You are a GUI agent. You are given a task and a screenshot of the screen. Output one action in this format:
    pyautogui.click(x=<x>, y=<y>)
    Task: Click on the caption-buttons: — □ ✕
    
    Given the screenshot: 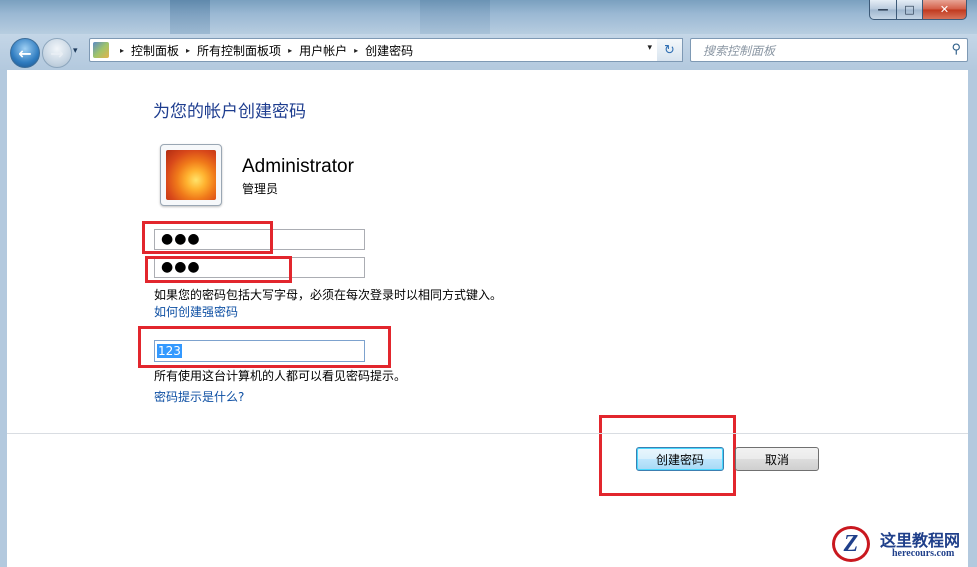 What is the action you would take?
    pyautogui.click(x=918, y=10)
    